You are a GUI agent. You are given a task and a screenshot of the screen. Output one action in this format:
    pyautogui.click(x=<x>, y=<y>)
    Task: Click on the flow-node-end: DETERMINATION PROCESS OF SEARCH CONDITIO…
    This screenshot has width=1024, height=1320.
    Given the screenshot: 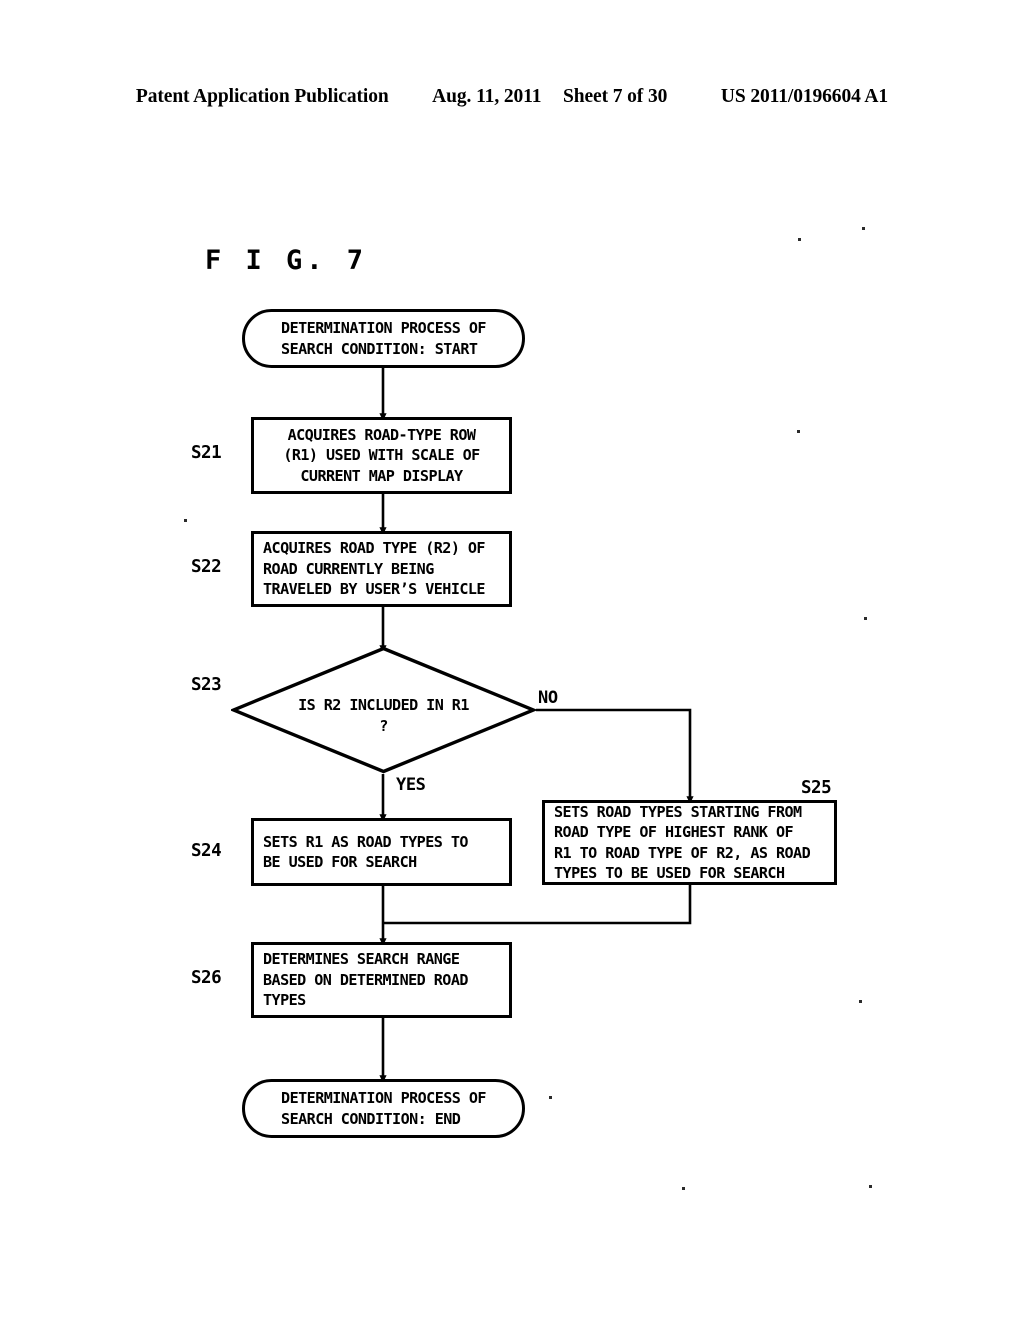 What is the action you would take?
    pyautogui.click(x=383, y=1108)
    